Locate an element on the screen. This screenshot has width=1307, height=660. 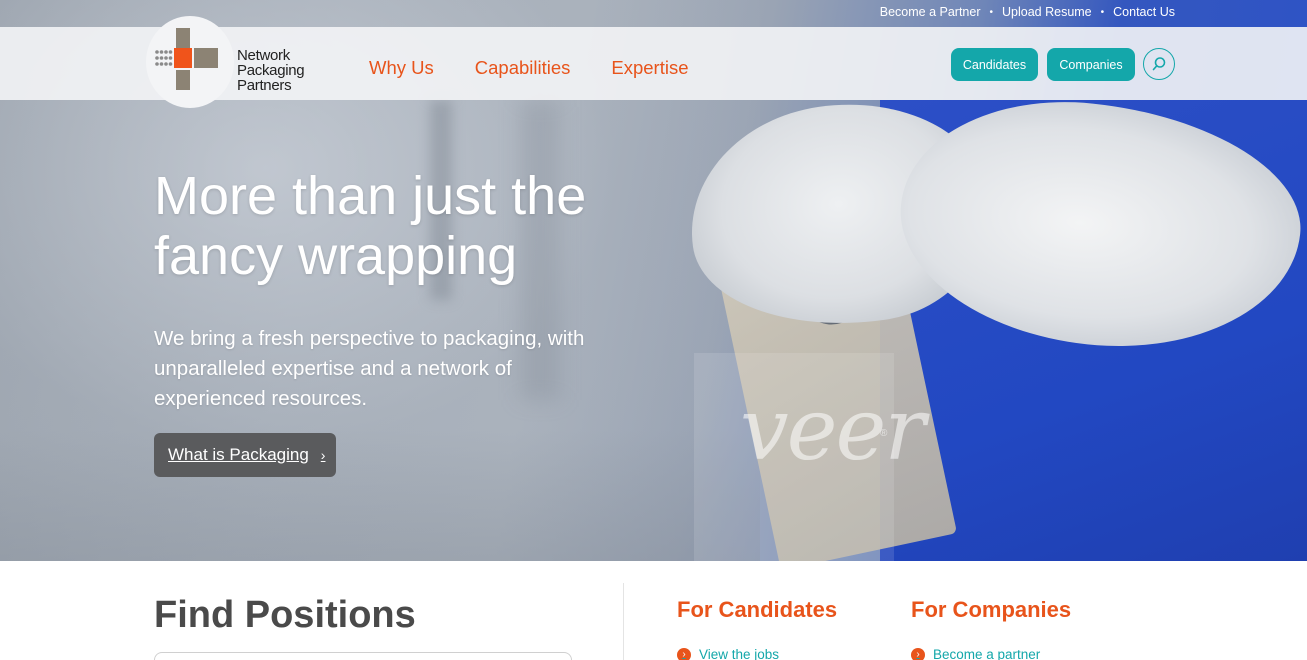
for-candidates-title: For Candidates is located at coordinates (757, 609).